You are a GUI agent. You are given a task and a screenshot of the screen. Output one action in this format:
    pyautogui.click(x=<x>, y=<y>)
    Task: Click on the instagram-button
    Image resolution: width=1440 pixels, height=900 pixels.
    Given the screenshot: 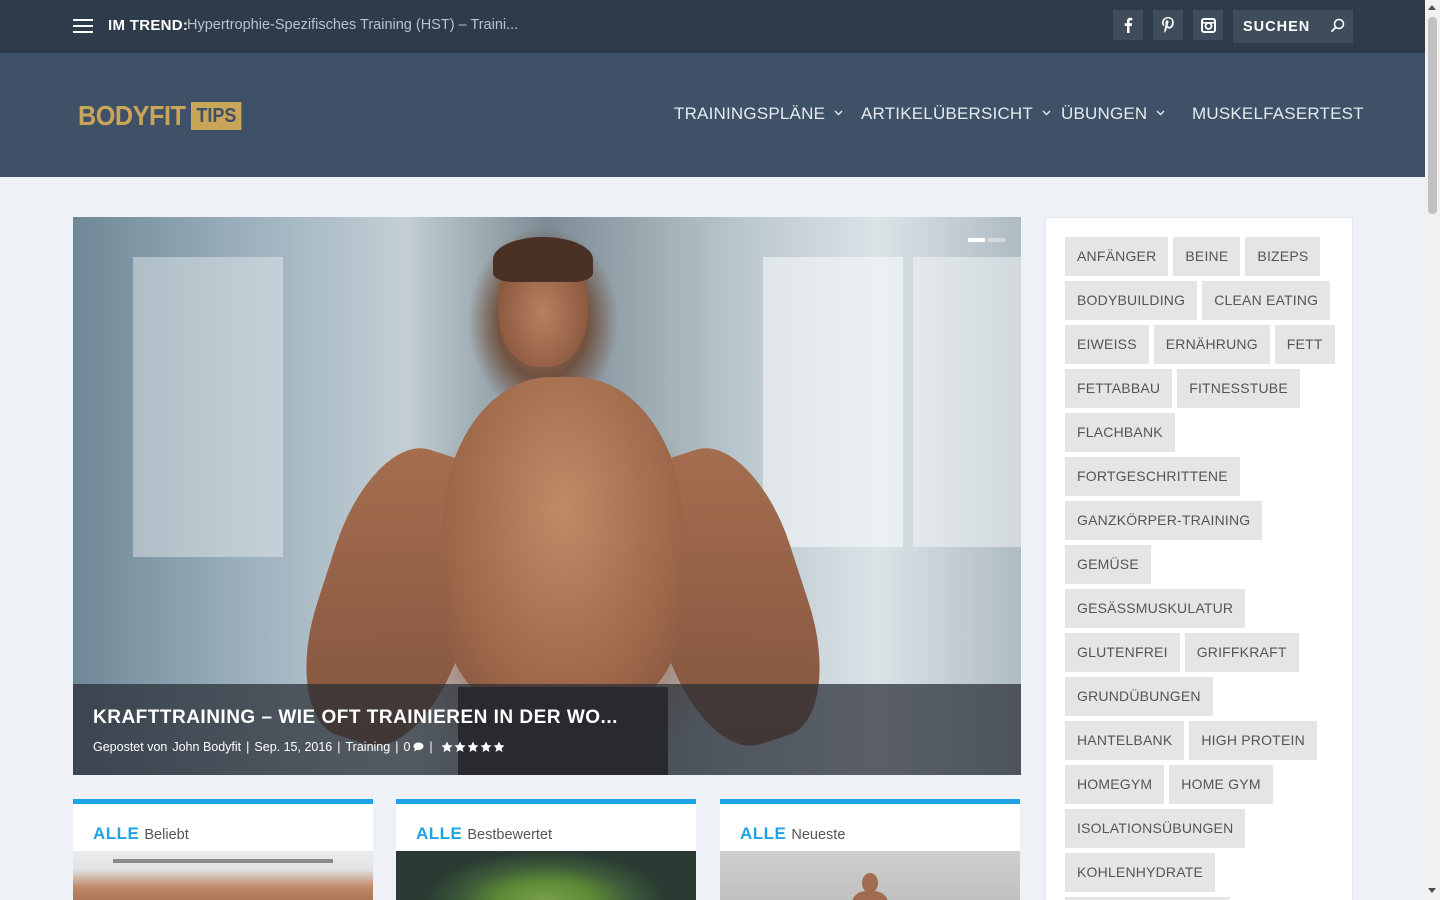 What is the action you would take?
    pyautogui.click(x=1208, y=25)
    